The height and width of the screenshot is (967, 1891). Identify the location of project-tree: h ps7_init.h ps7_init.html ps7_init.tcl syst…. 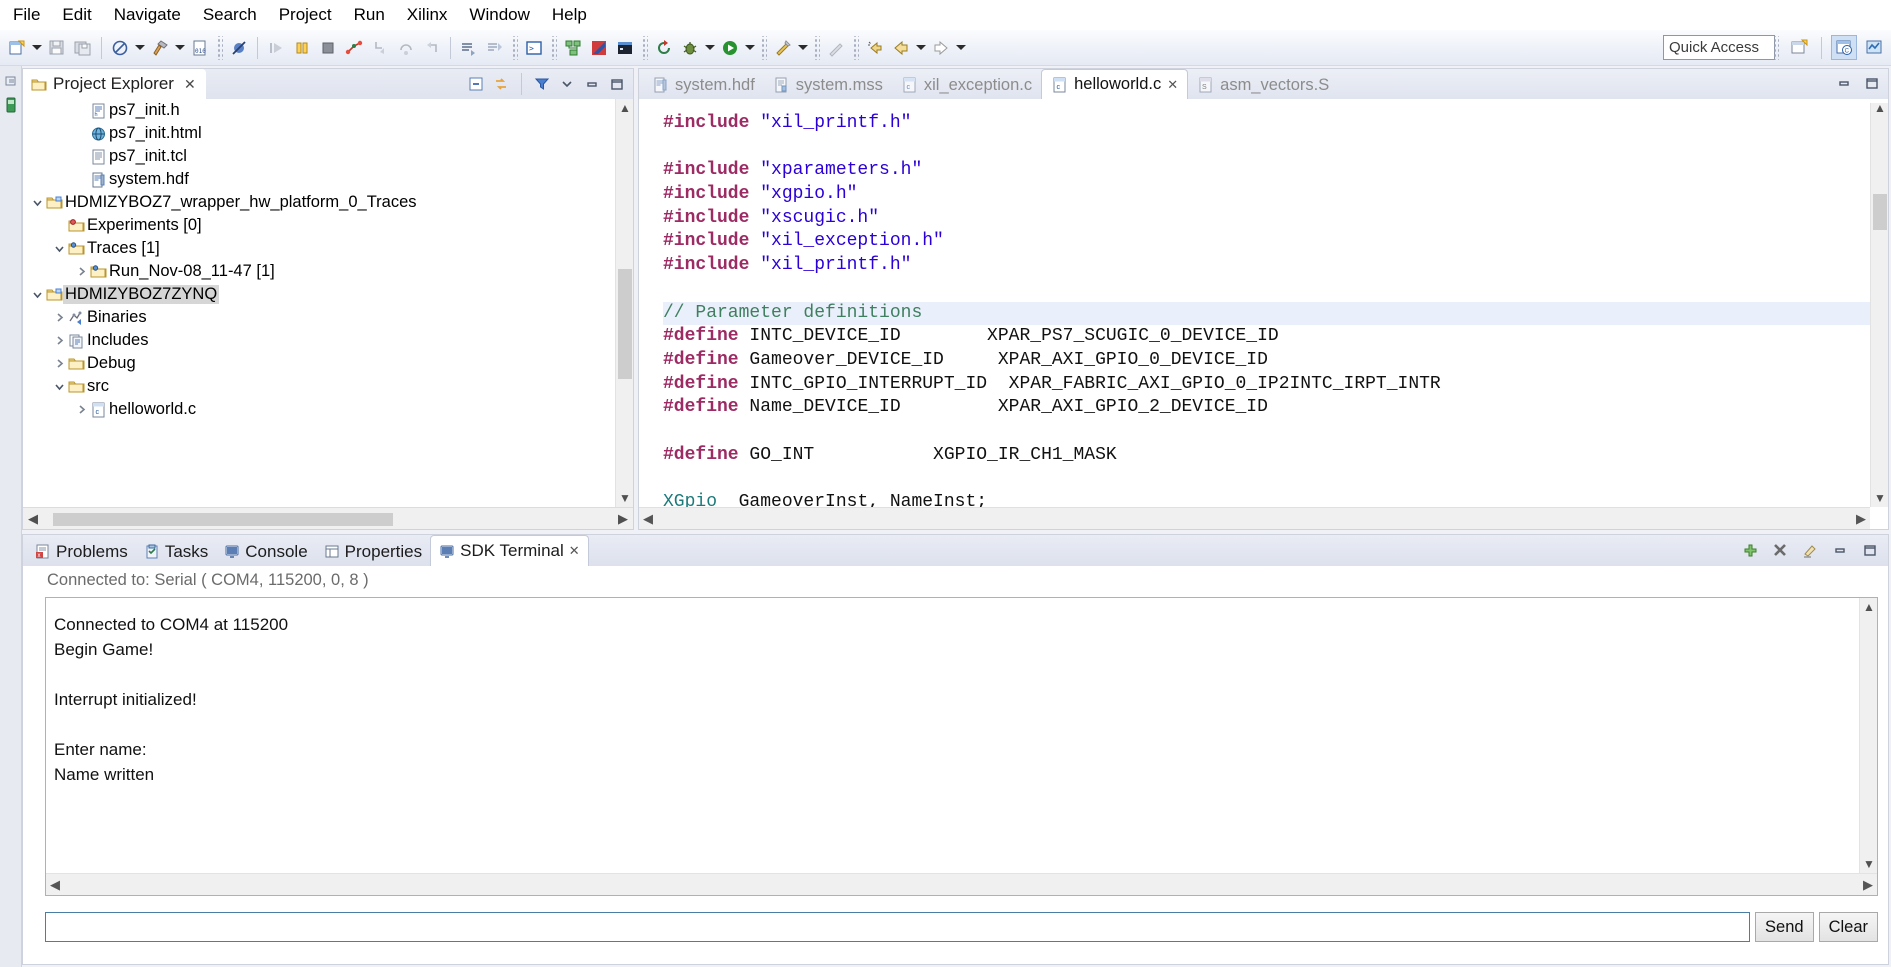
(328, 303).